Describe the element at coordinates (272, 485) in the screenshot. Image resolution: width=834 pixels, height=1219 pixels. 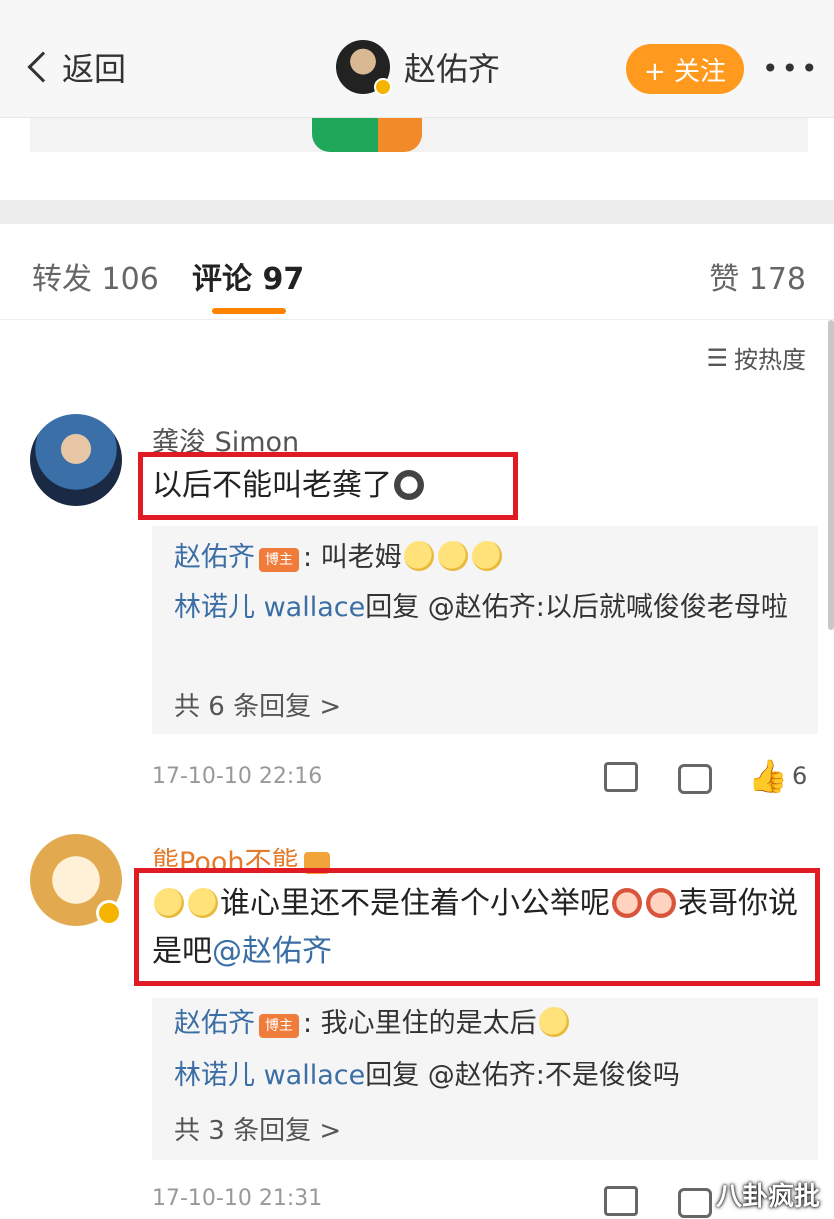
I see `comment-body: 以后不能叫老龚了` at that location.